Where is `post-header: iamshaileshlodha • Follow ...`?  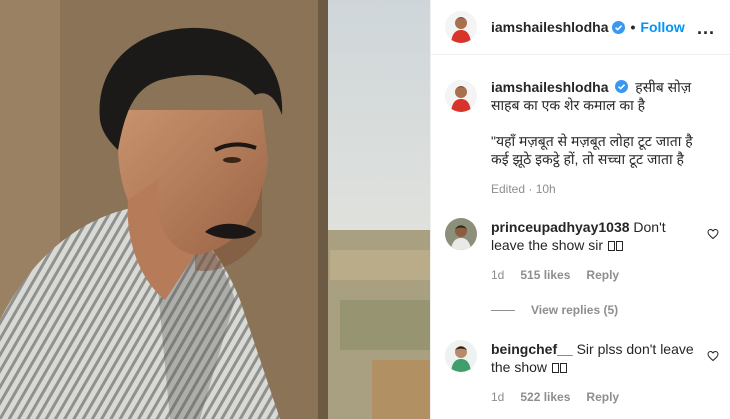
post-header: iamshaileshlodha • Follow ... is located at coordinates (580, 27).